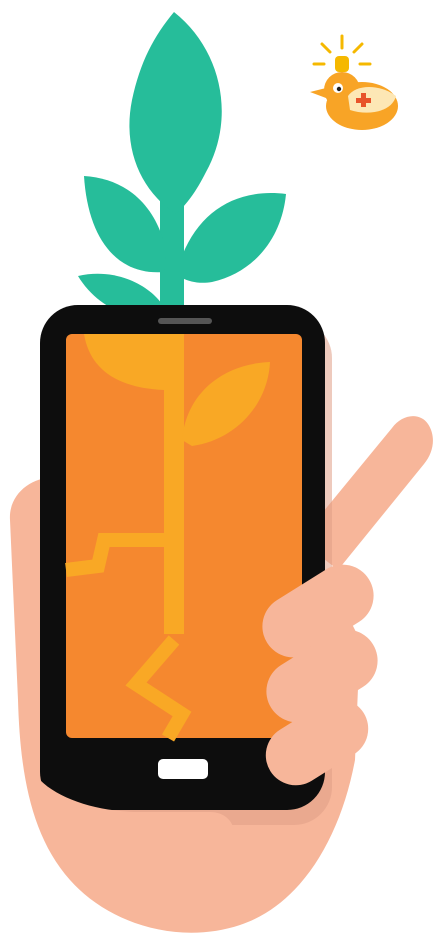 This screenshot has width=433, height=937. I want to click on phone-speaker, so click(185, 321).